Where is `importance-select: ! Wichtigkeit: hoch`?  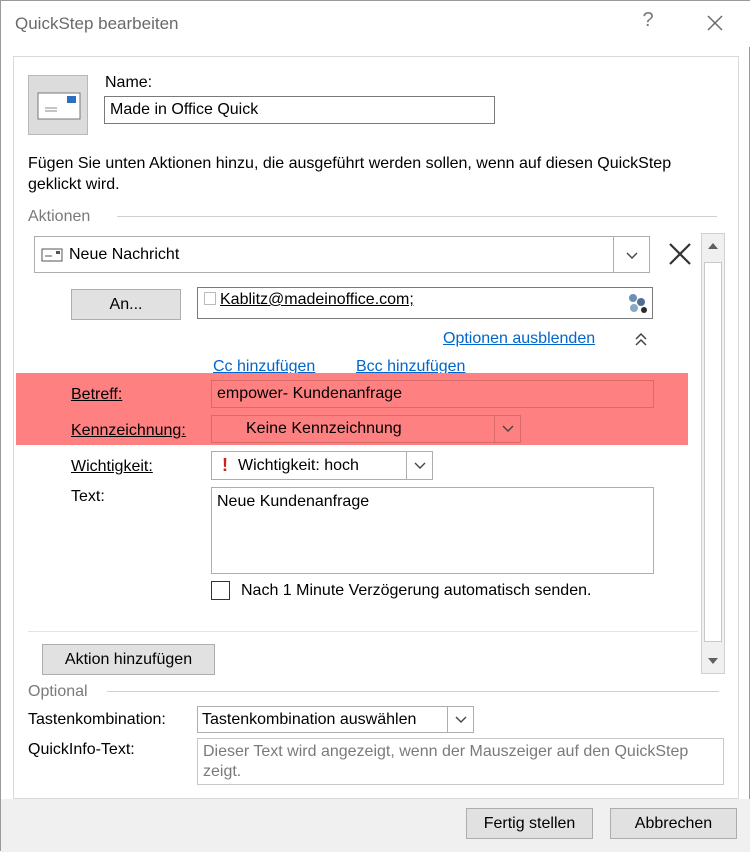 importance-select: ! Wichtigkeit: hoch is located at coordinates (322, 465).